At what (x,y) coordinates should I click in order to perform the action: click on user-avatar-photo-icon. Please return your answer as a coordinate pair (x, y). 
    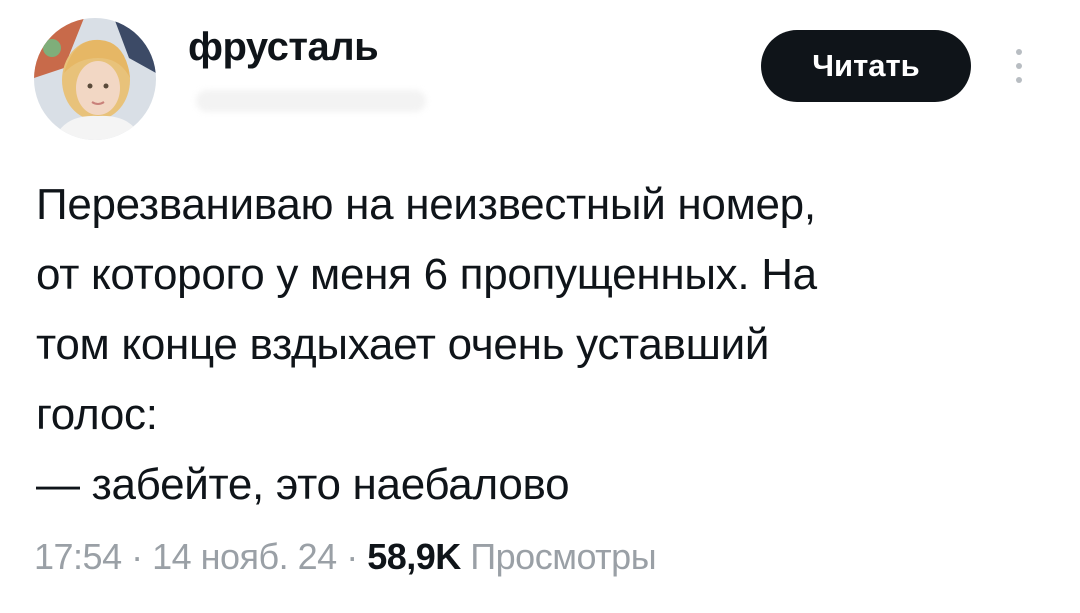
    Looking at the image, I should click on (95, 79).